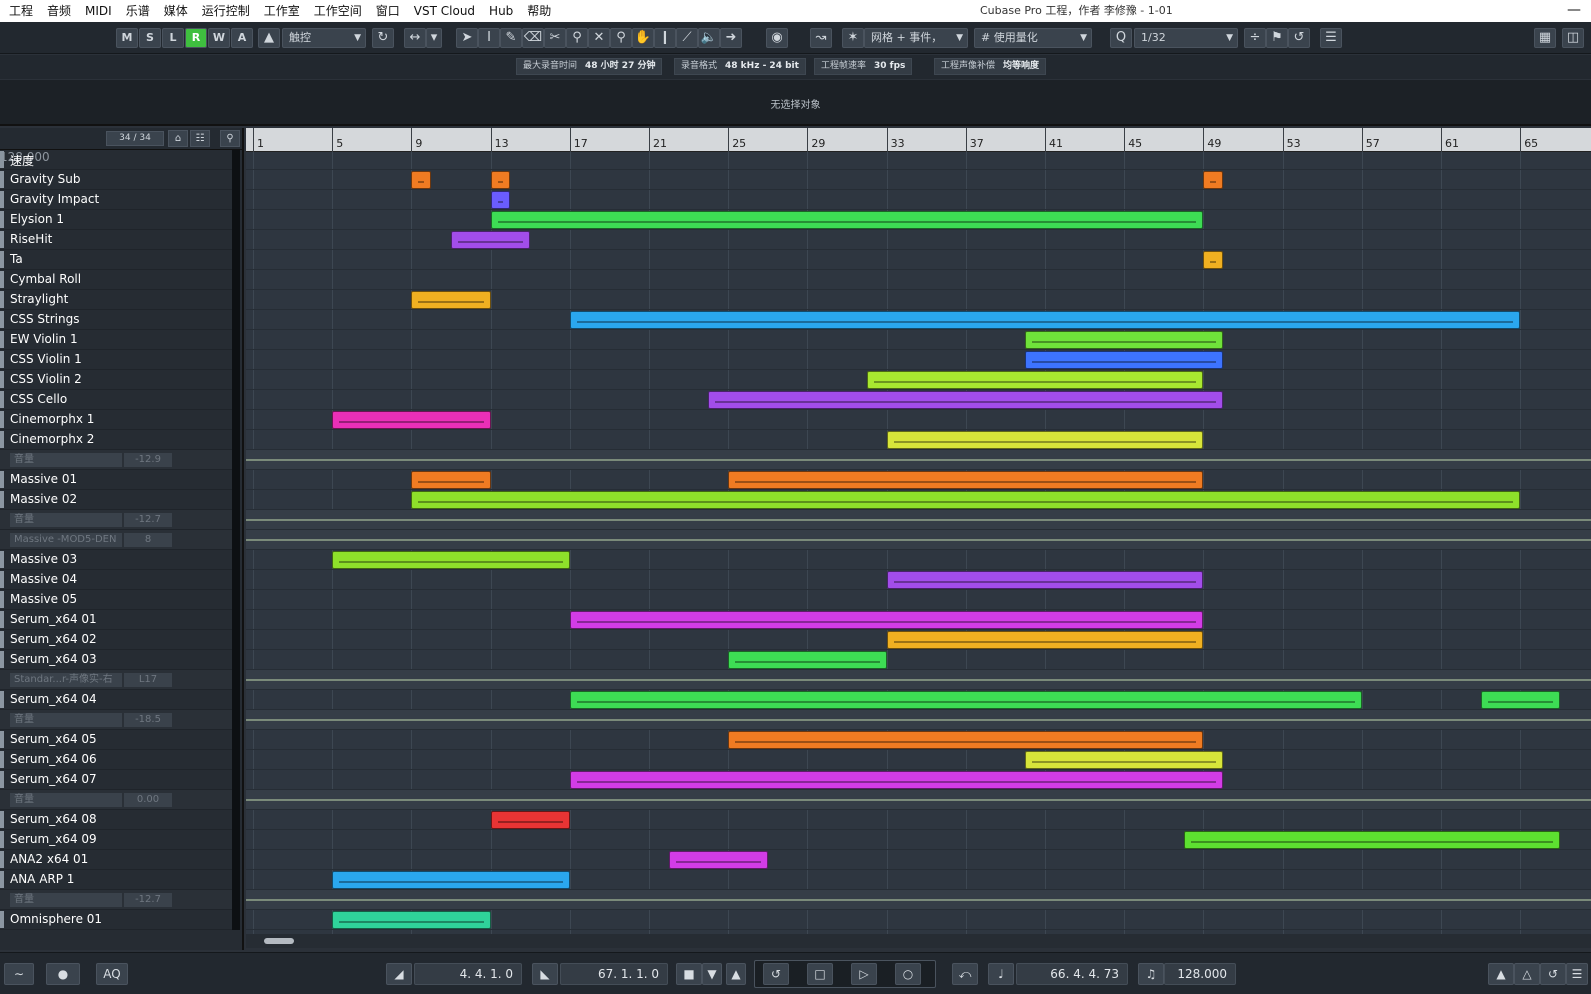 Image resolution: width=1591 pixels, height=994 pixels. I want to click on tempo-track: 速度 128.000, so click(120, 160).